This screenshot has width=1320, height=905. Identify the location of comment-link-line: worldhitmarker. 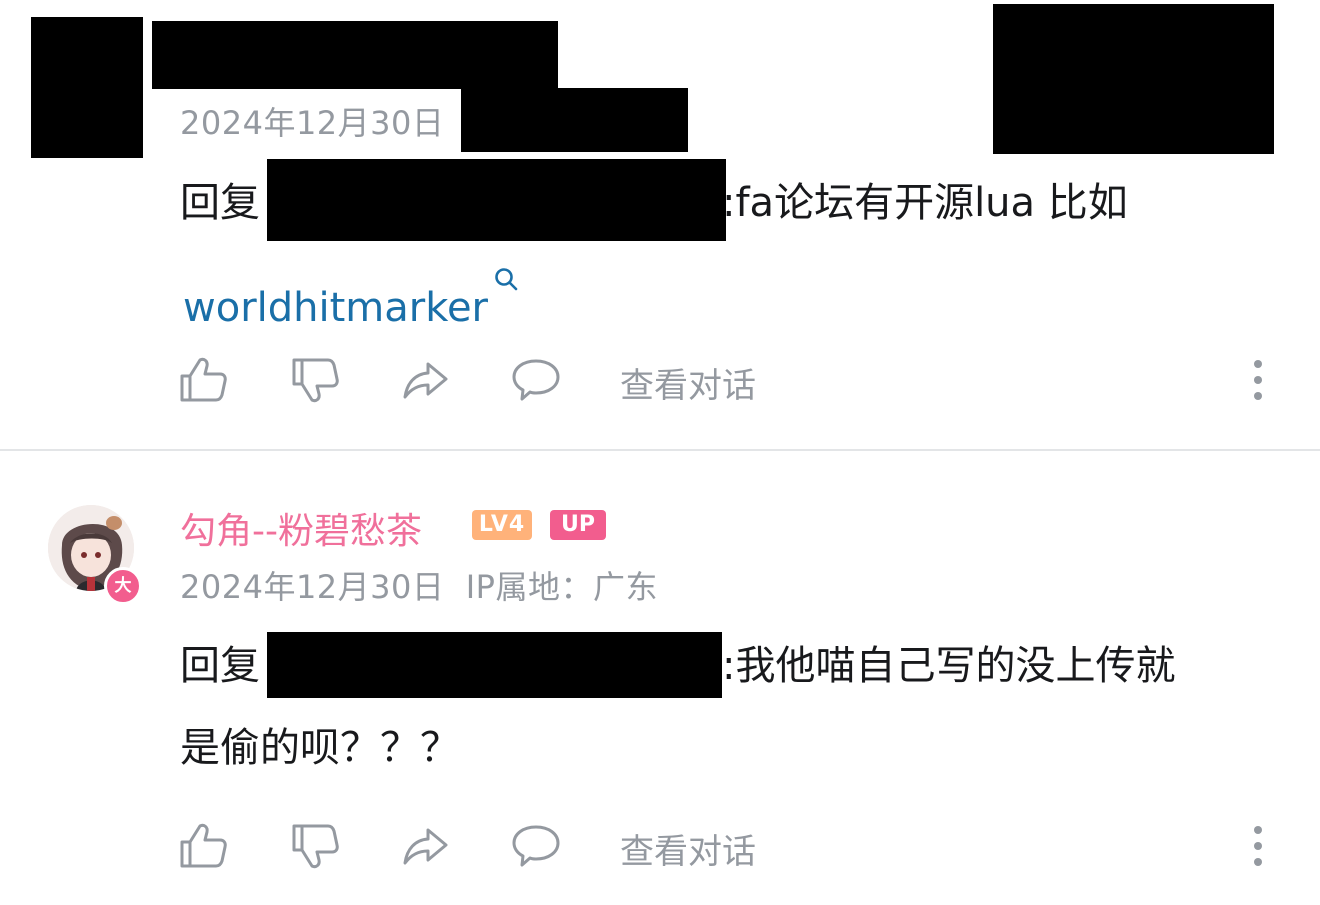
(352, 295).